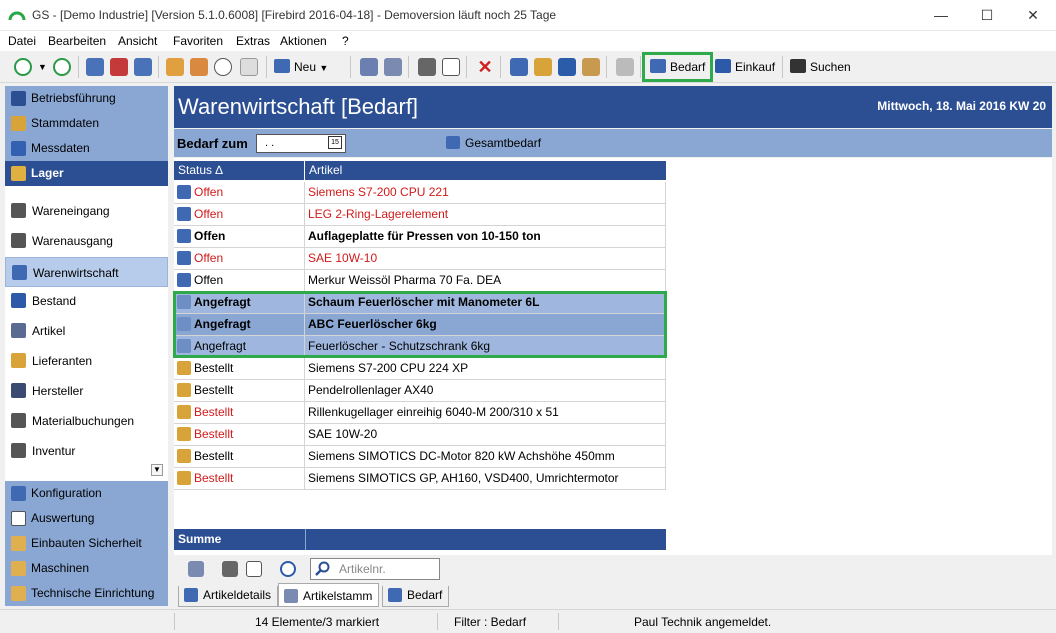 This screenshot has height=633, width=1056. I want to click on forward-icon, so click(62, 67).